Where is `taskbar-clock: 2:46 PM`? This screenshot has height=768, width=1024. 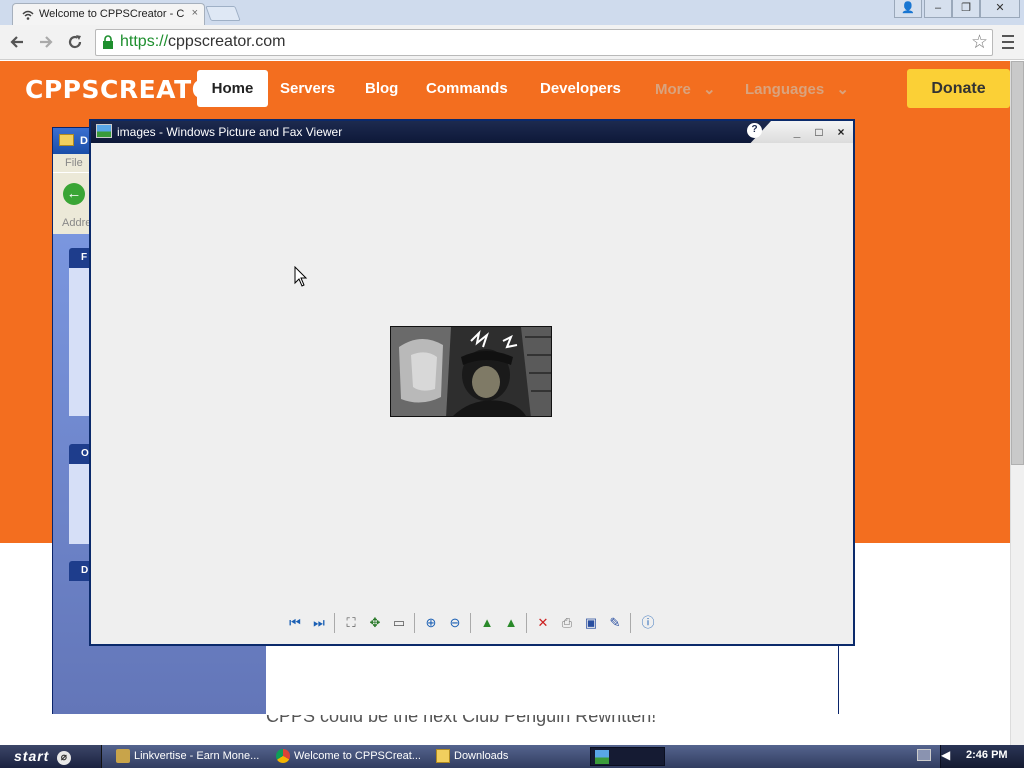 taskbar-clock: 2:46 PM is located at coordinates (987, 755).